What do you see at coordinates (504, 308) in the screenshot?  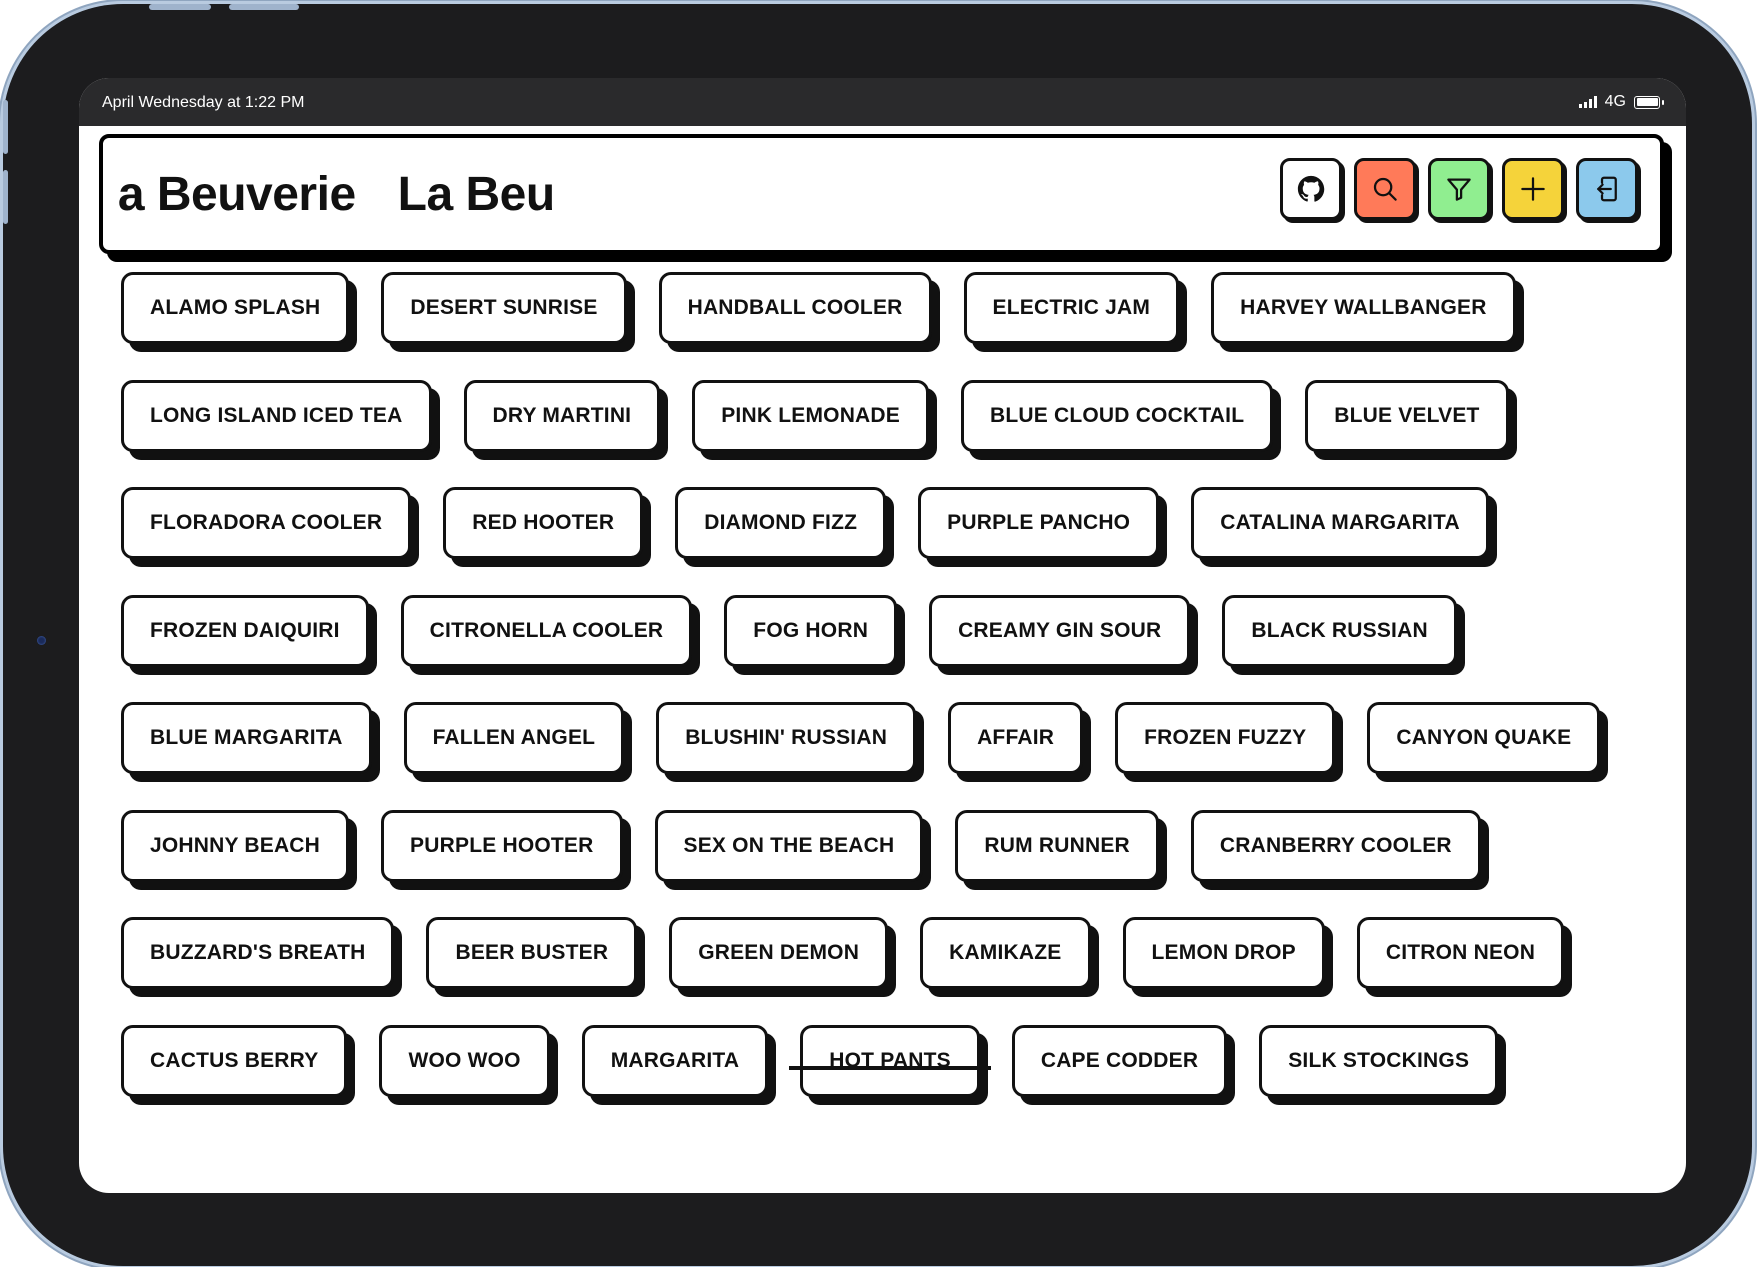 I see `cocktail-chip: DESERT SUNRISE` at bounding box center [504, 308].